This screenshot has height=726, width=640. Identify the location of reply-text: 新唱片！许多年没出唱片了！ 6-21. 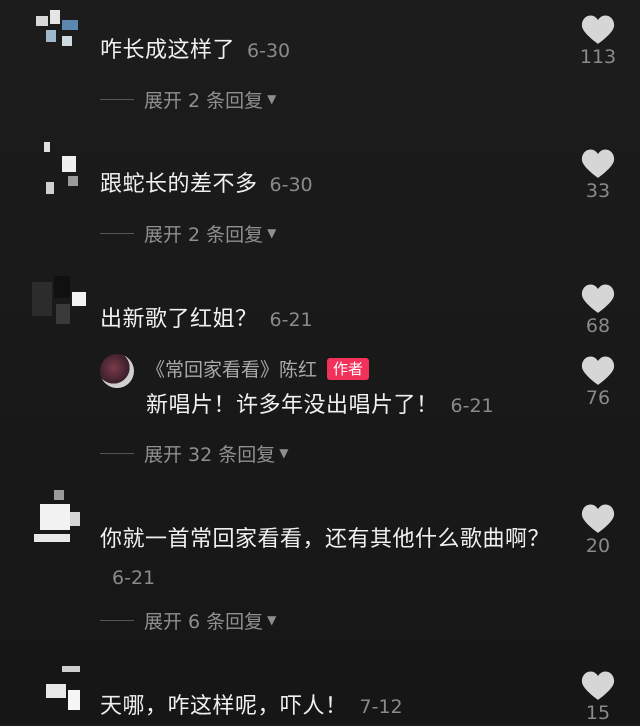
(356, 406).